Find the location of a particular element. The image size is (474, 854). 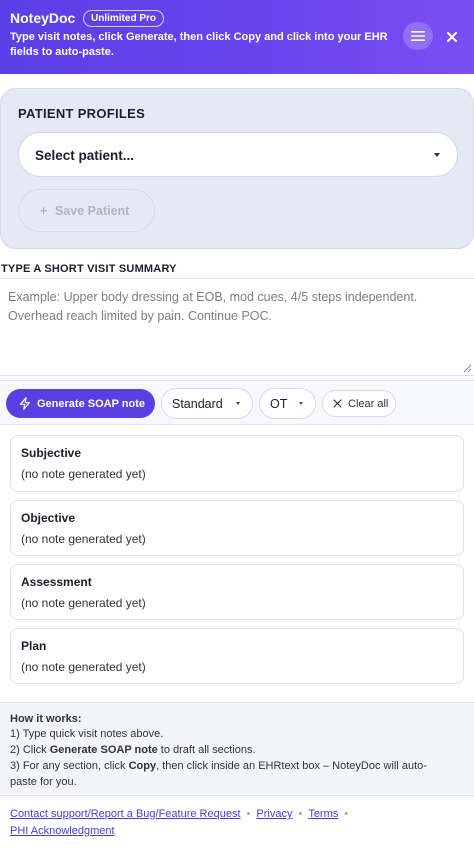

section-plan: Plan (no note generated yet) is located at coordinates (237, 656).